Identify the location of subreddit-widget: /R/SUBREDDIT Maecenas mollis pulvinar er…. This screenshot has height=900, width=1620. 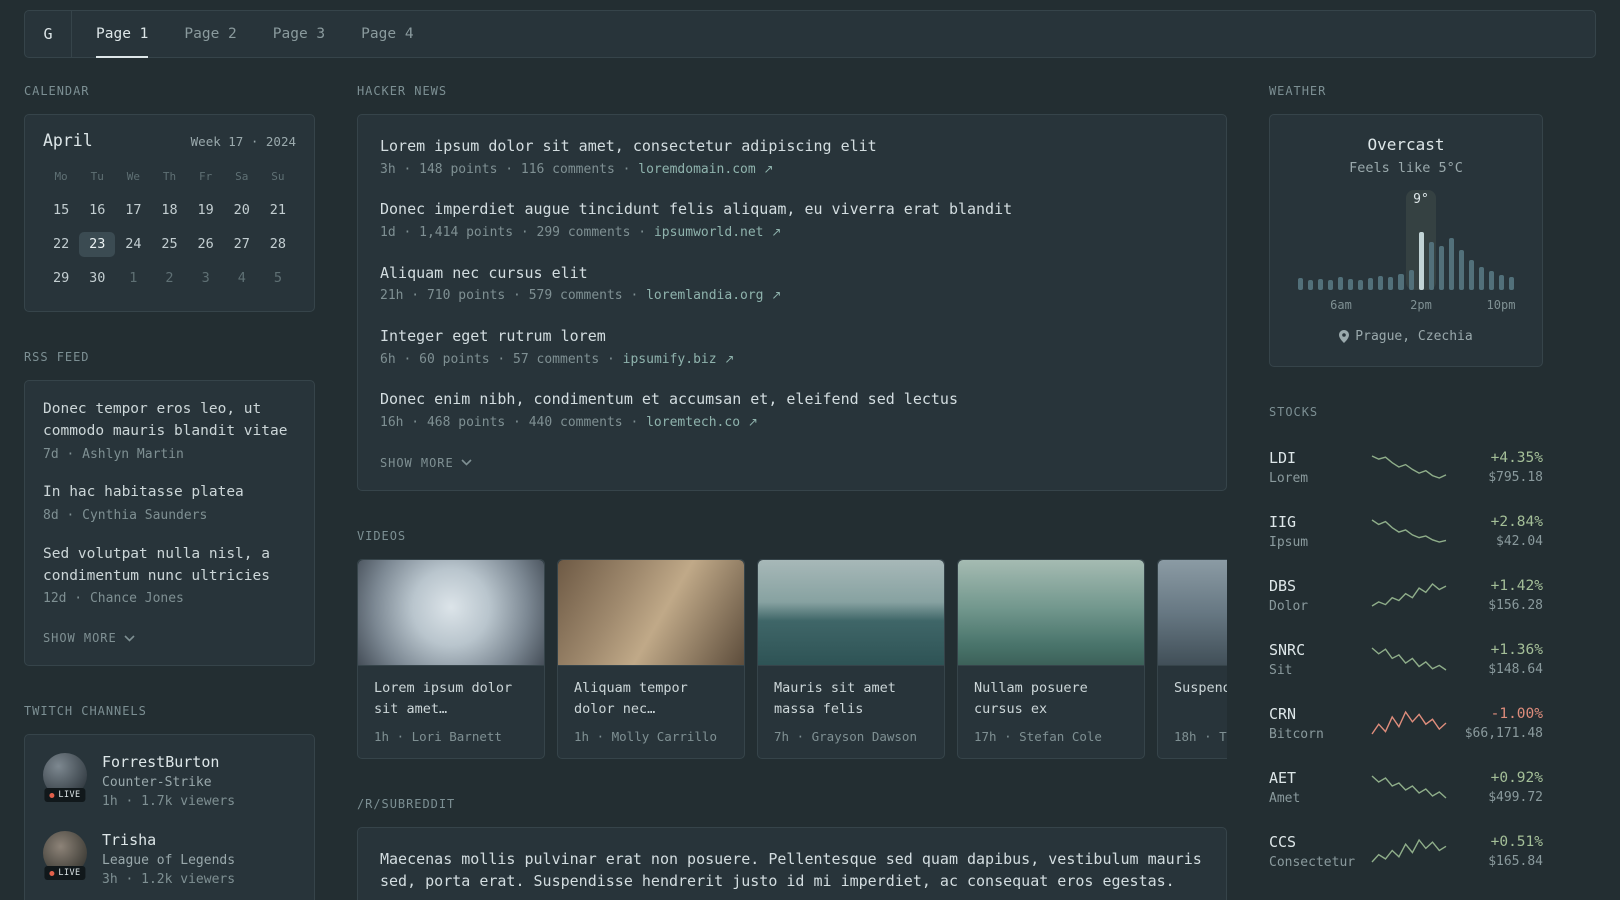
(792, 848).